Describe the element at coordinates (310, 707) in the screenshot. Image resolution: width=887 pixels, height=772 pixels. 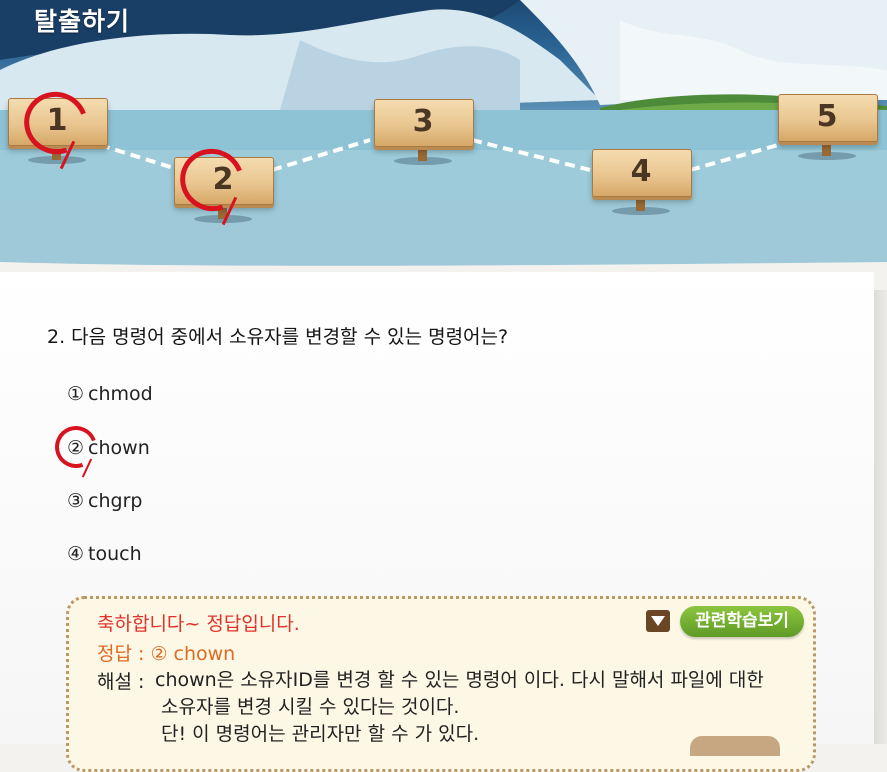
I see `explanation-line: 소유자를 변경 시킬 수 있다는 것이다.` at that location.